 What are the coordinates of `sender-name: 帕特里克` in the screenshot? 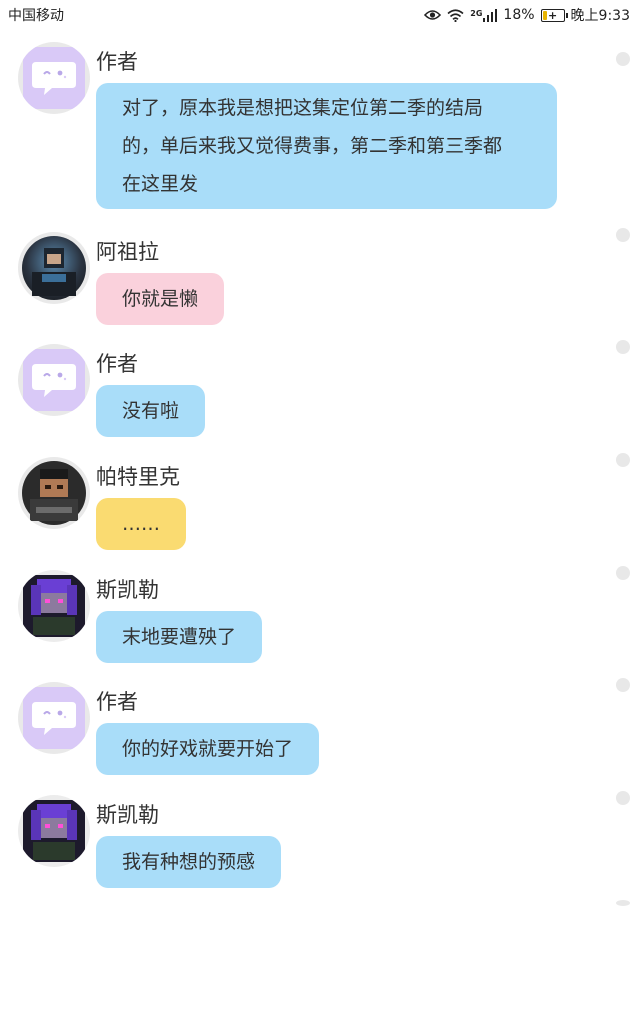 It's located at (138, 477).